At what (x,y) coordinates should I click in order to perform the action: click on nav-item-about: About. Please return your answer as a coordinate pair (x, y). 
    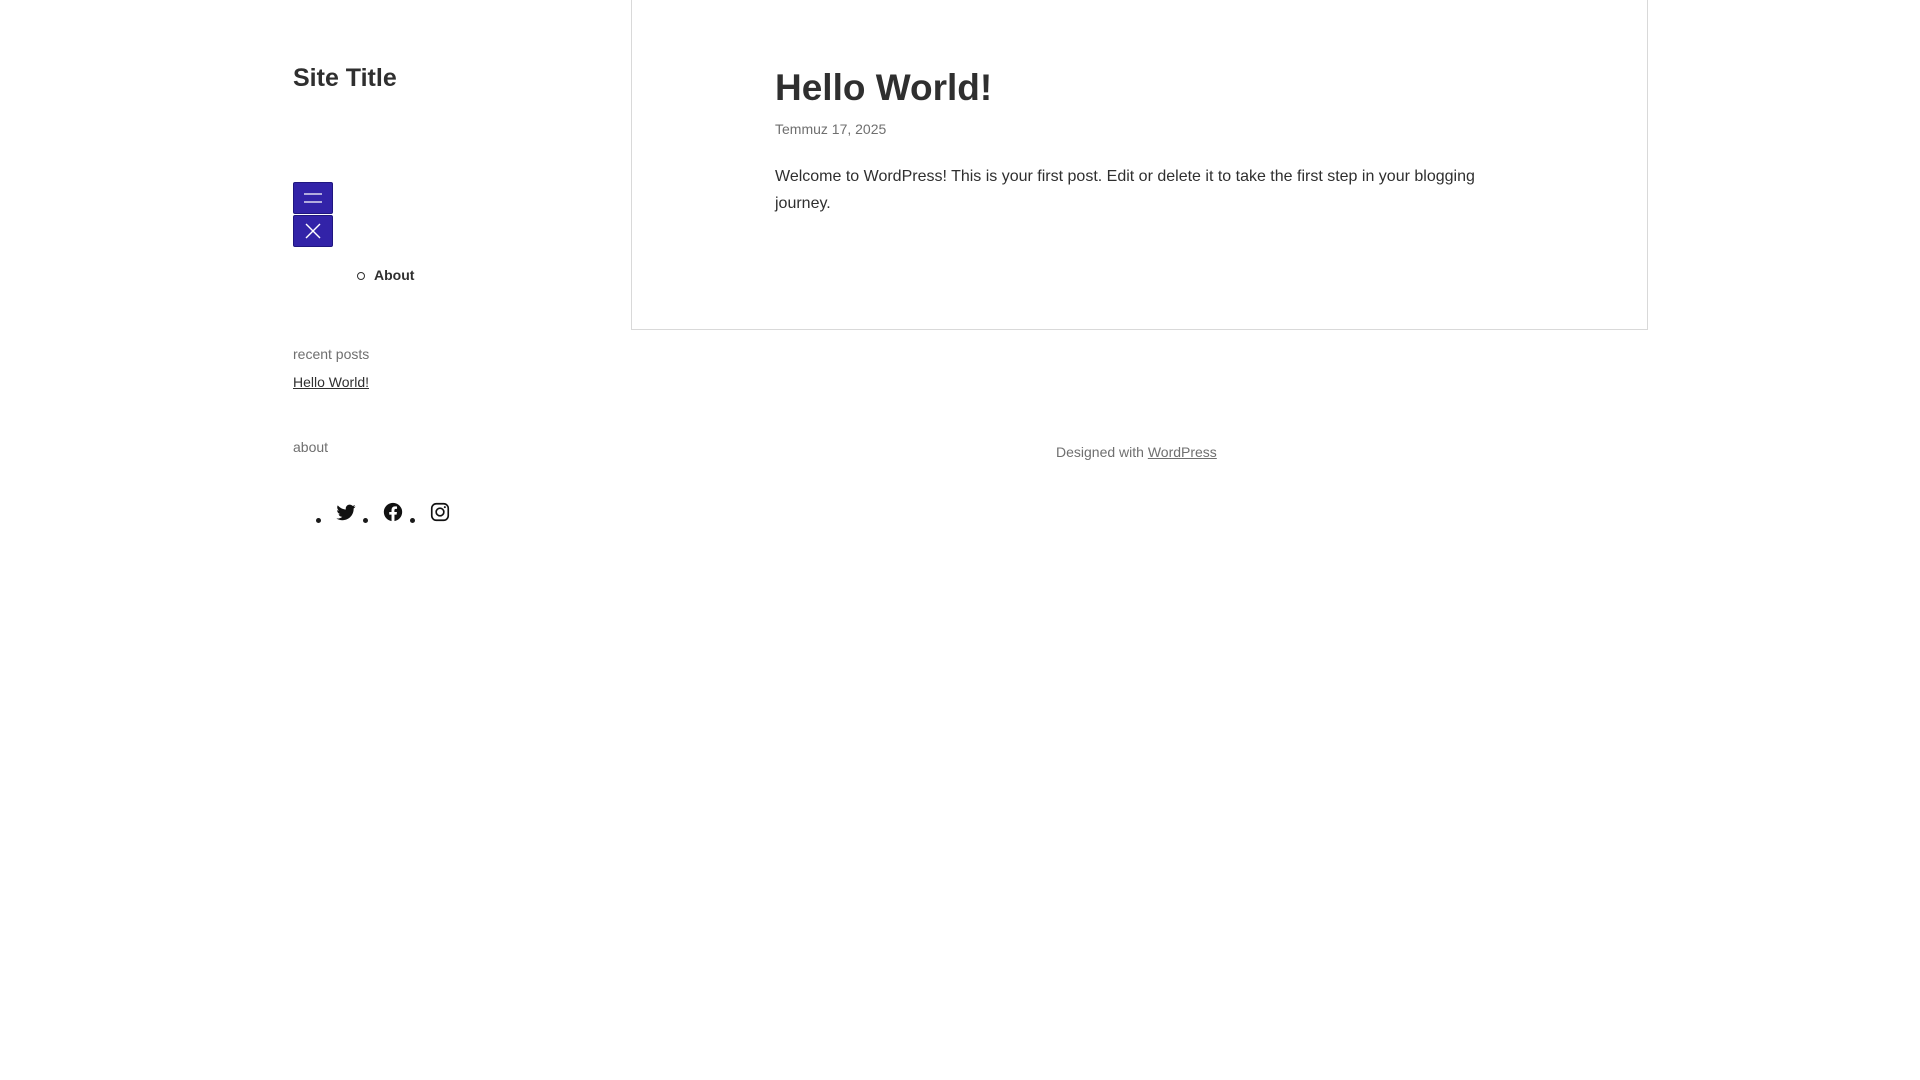
    Looking at the image, I should click on (385, 275).